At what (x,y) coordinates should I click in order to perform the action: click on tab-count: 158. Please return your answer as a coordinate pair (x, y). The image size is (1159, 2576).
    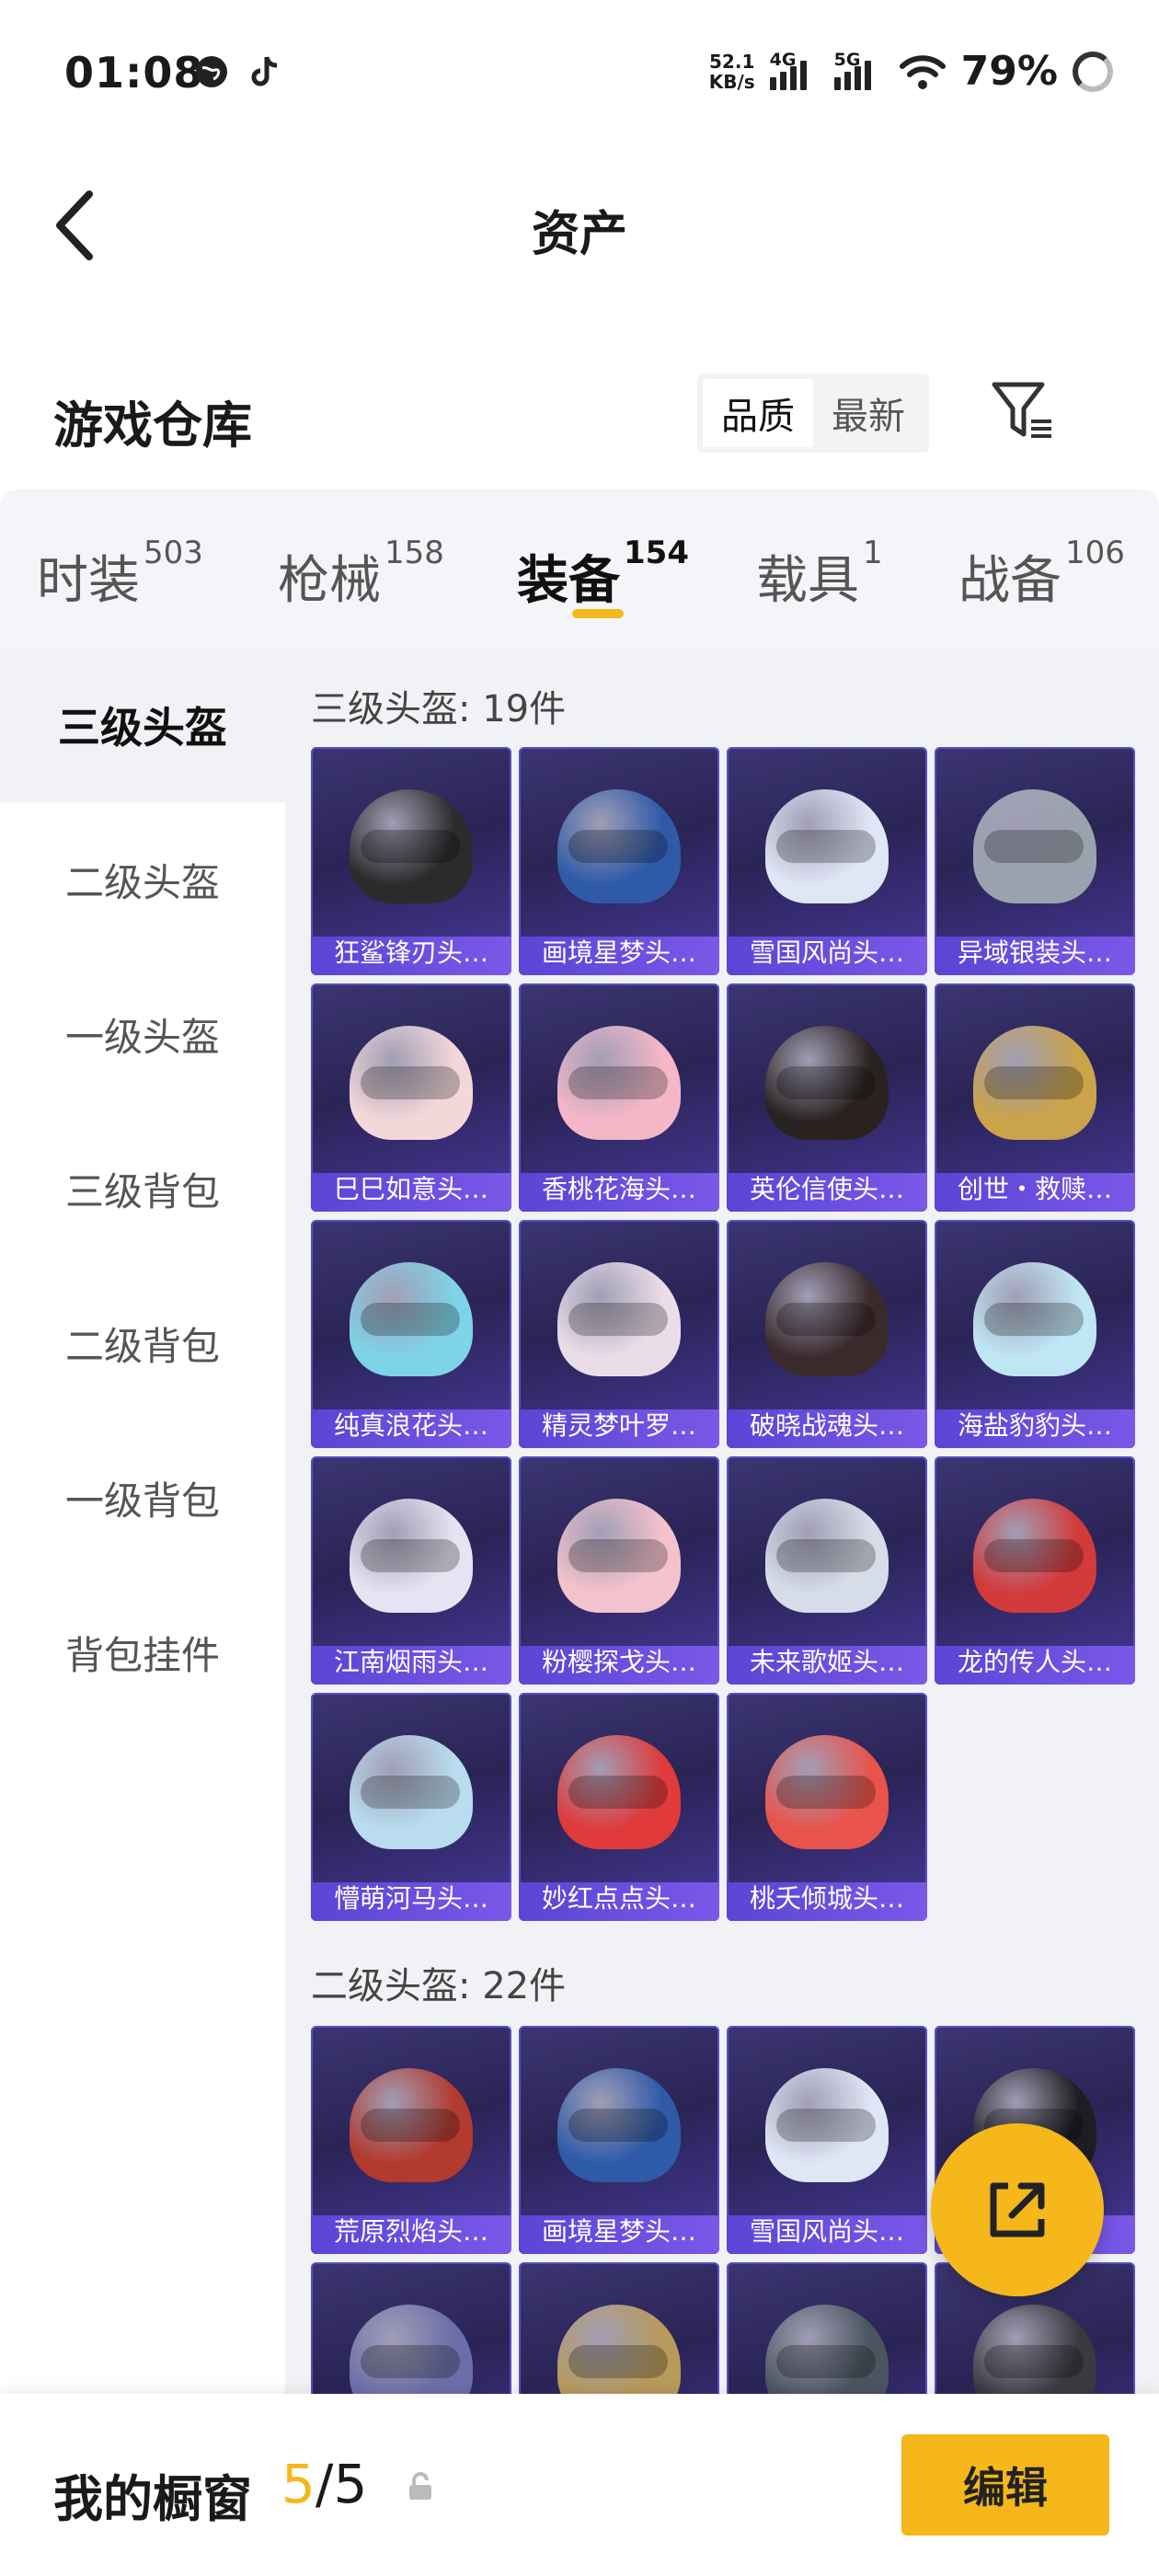
    Looking at the image, I should click on (414, 553).